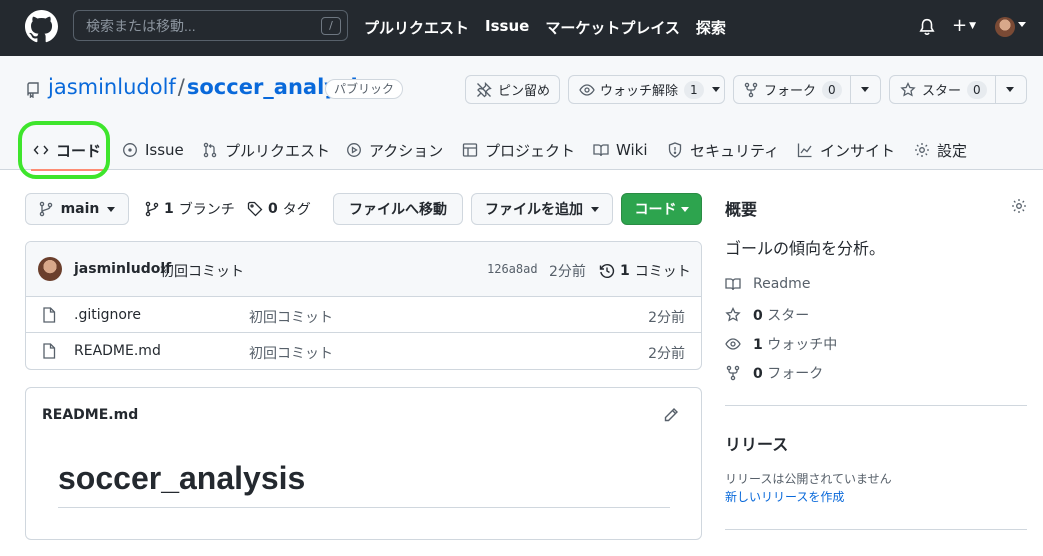  I want to click on tab-label: Issue, so click(164, 150).